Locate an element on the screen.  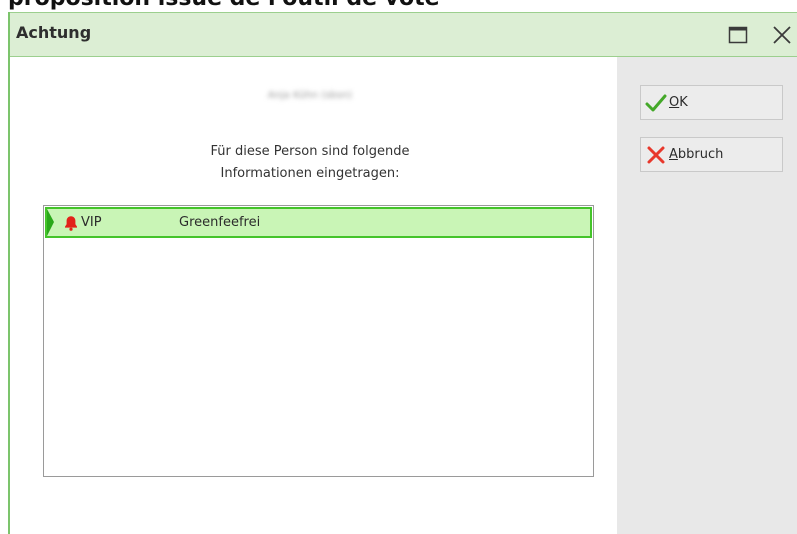
cancel-button: Abbruch is located at coordinates (711, 154).